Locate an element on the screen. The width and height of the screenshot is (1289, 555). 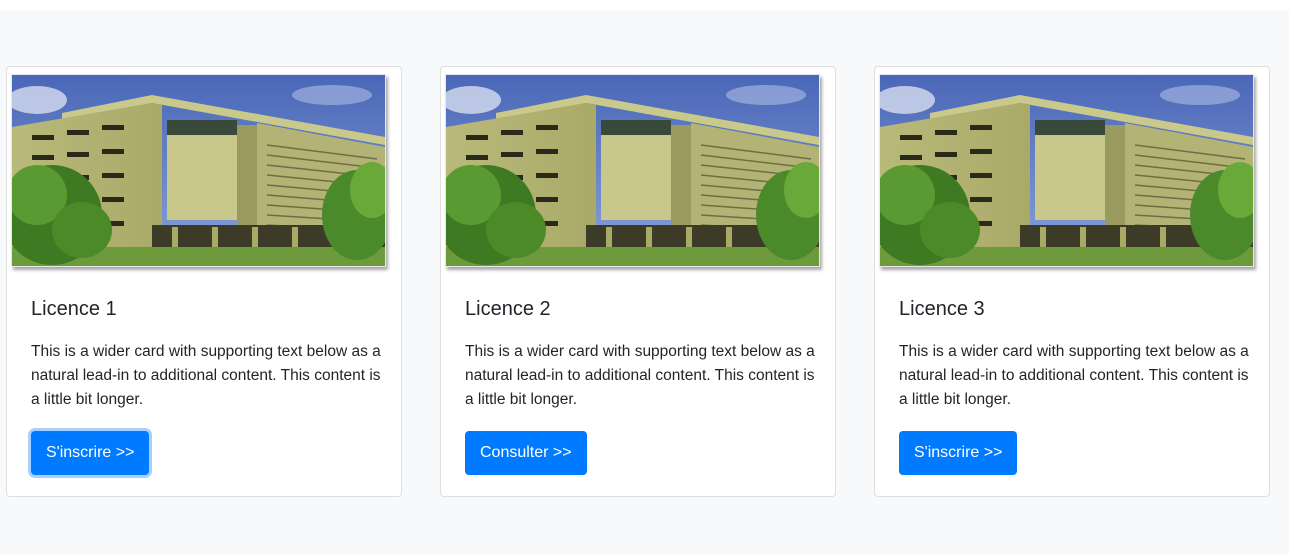
card-title: Licence 3 is located at coordinates (942, 309).